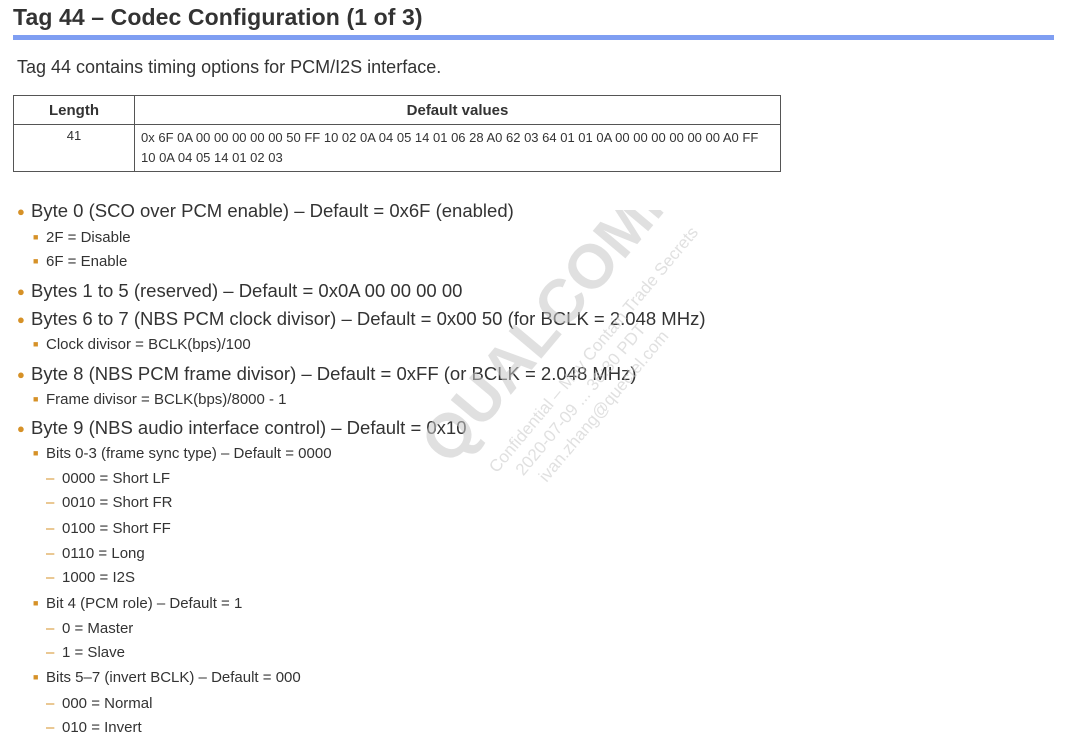  What do you see at coordinates (103, 553) in the screenshot?
I see `list-item-text: 0110 = Long` at bounding box center [103, 553].